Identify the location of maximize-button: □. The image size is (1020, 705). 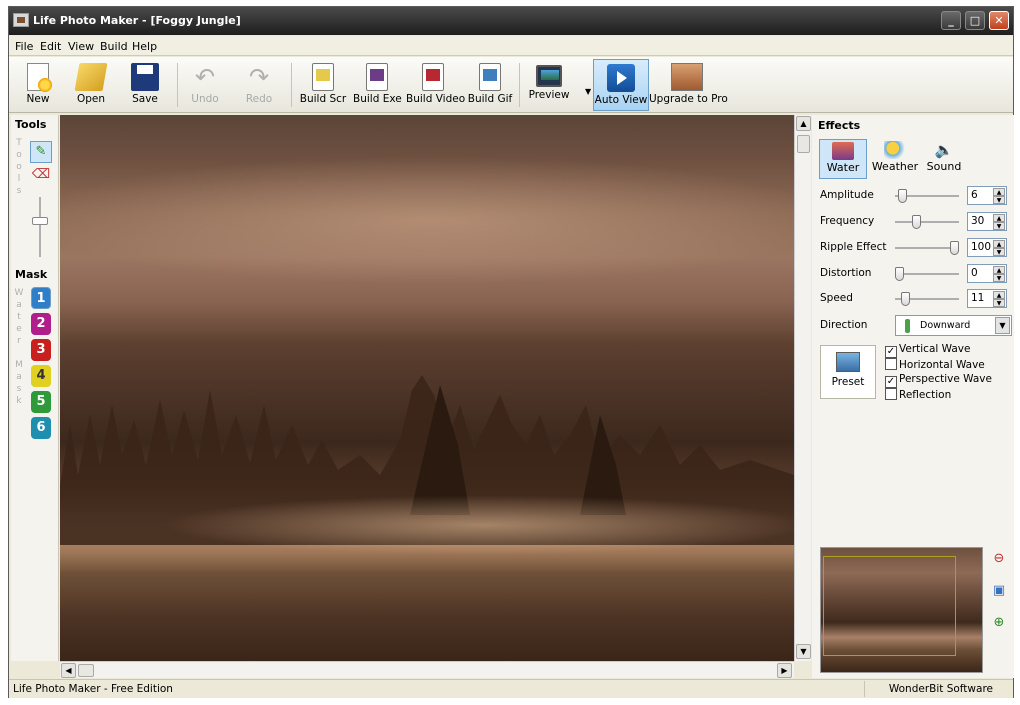
(975, 20).